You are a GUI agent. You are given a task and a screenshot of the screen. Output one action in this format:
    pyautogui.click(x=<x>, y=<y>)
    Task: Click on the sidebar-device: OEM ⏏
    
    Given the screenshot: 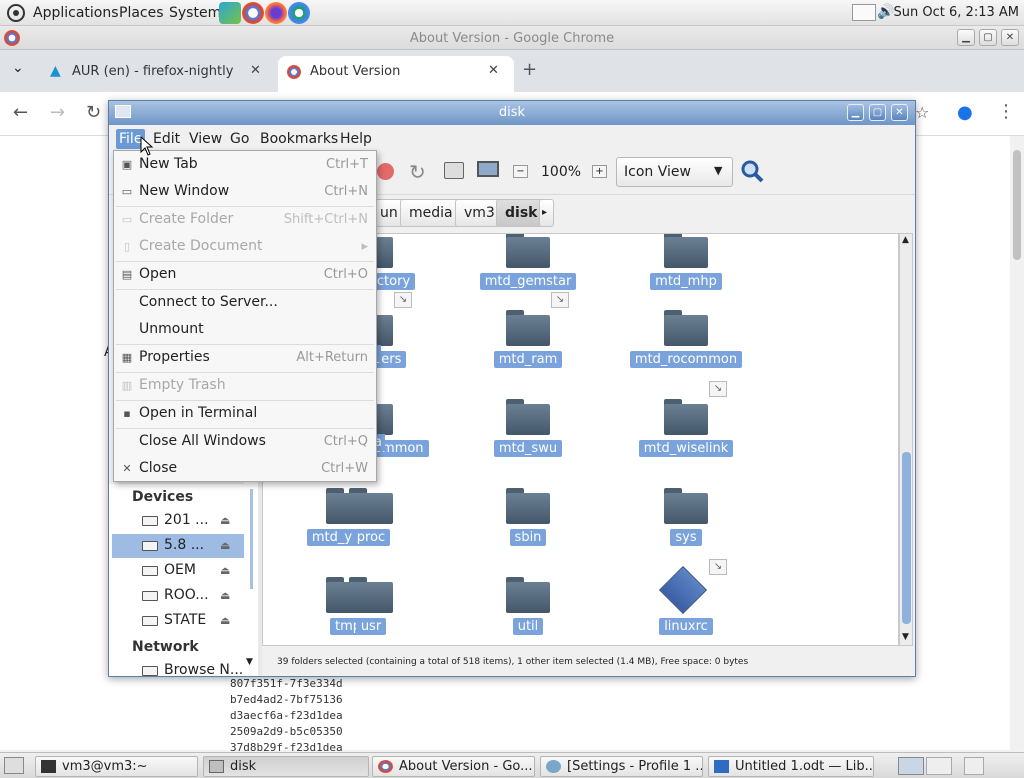 What is the action you would take?
    pyautogui.click(x=178, y=571)
    